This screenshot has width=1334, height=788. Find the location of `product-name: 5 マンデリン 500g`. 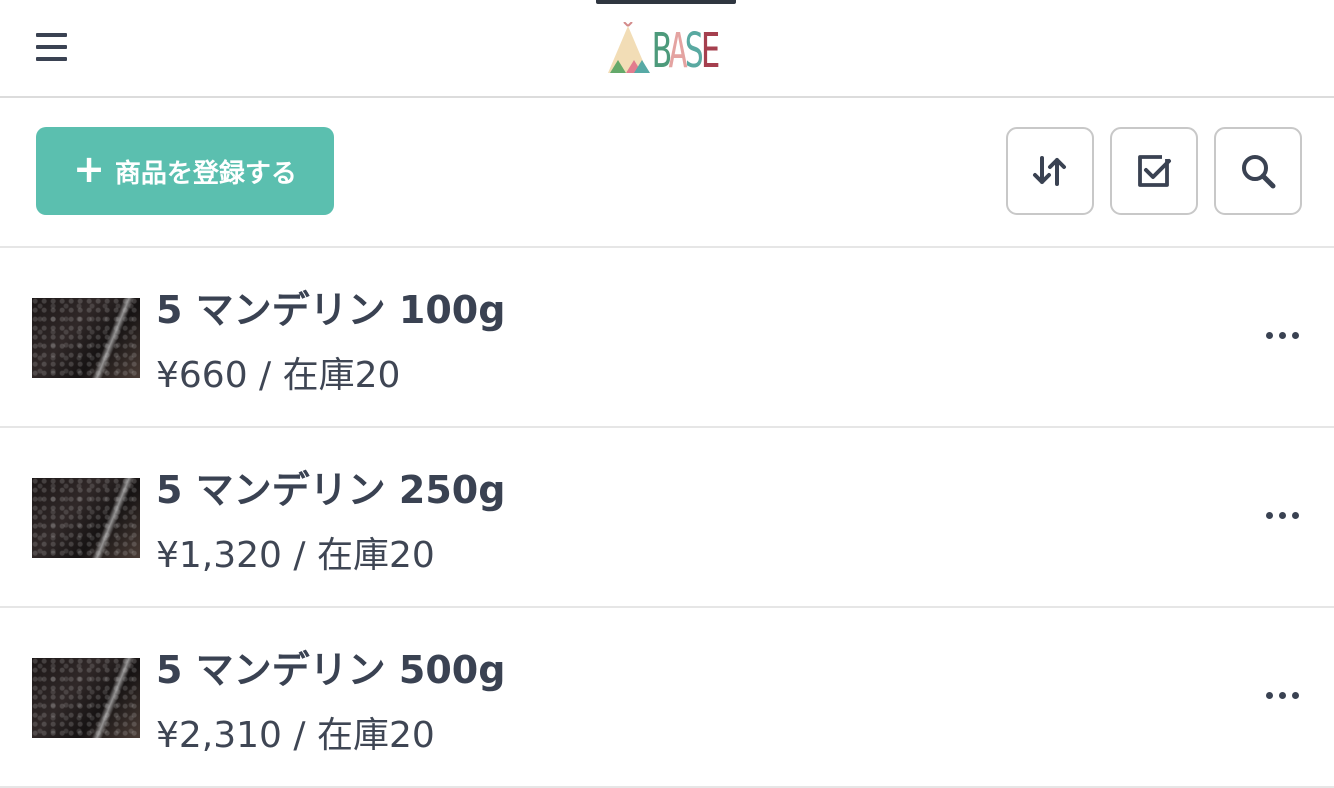

product-name: 5 マンデリン 500g is located at coordinates (331, 670).